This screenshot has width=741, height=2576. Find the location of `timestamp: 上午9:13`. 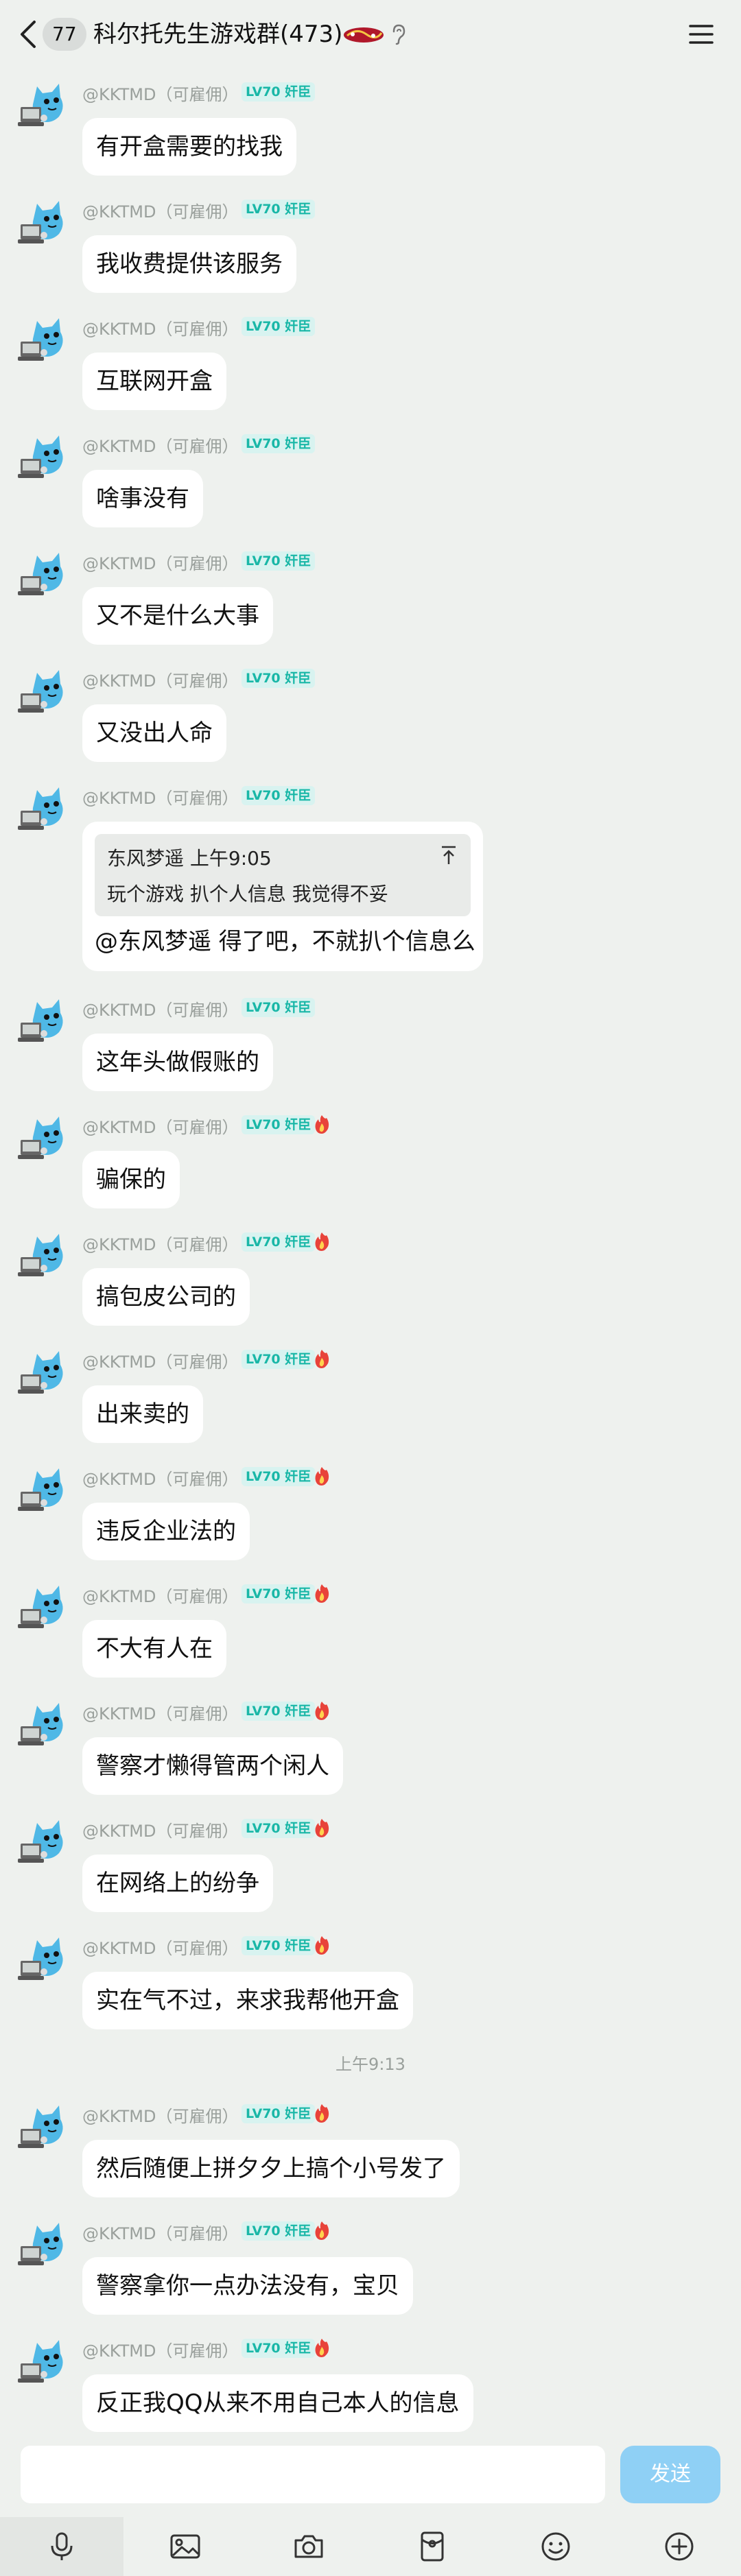

timestamp: 上午9:13 is located at coordinates (370, 2064).